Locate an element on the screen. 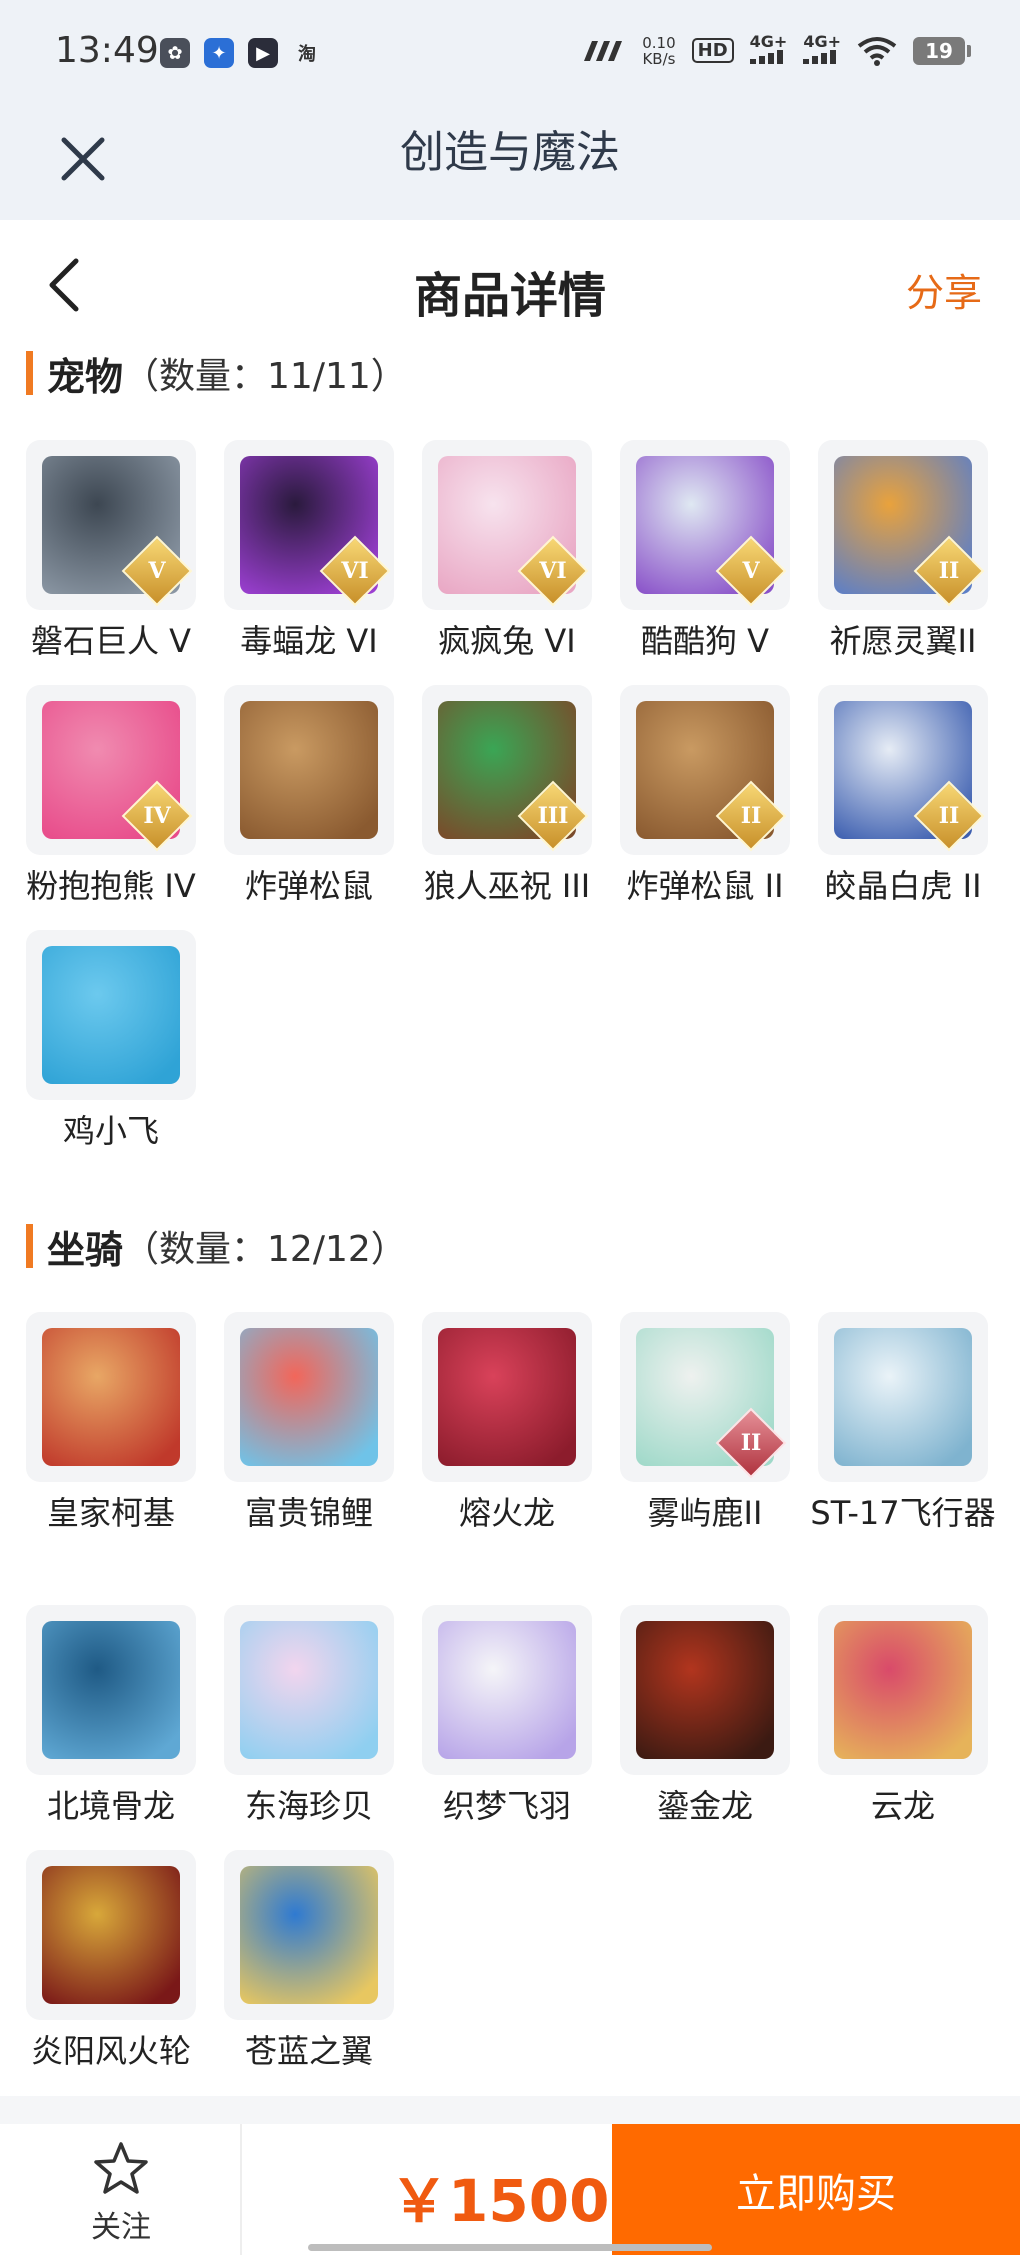 This screenshot has height=2255, width=1020. pet-item: 鸡小飞 is located at coordinates (111, 1042).